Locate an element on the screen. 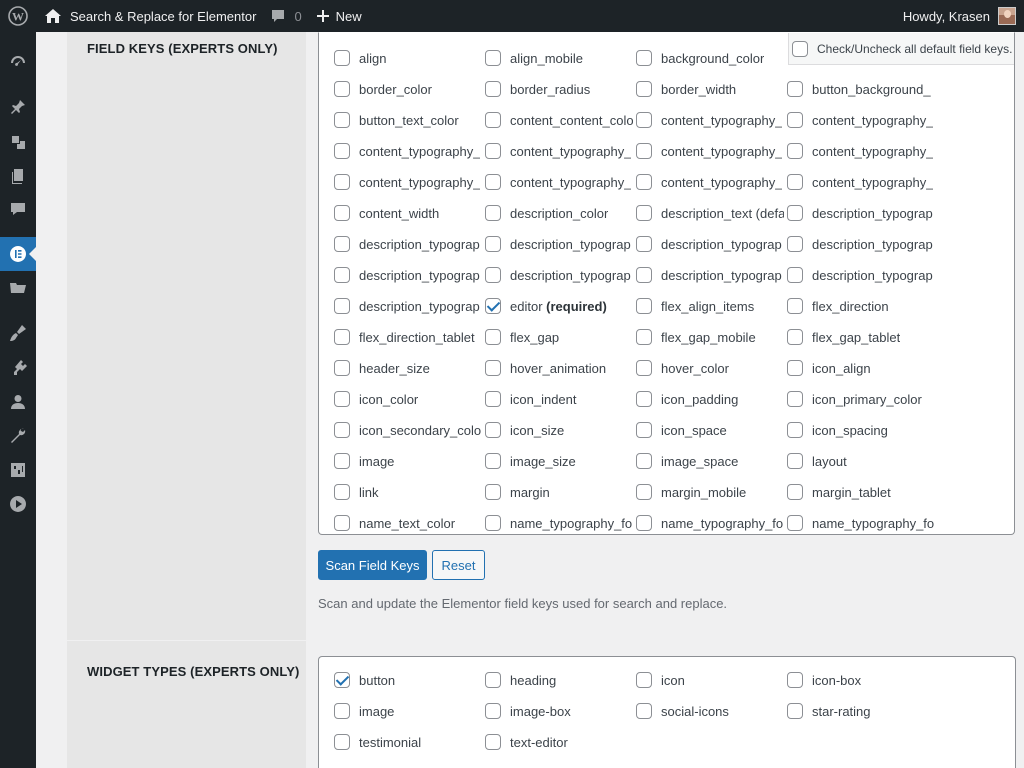 This screenshot has width=1024, height=768. checkbox-item: link is located at coordinates (408, 492).